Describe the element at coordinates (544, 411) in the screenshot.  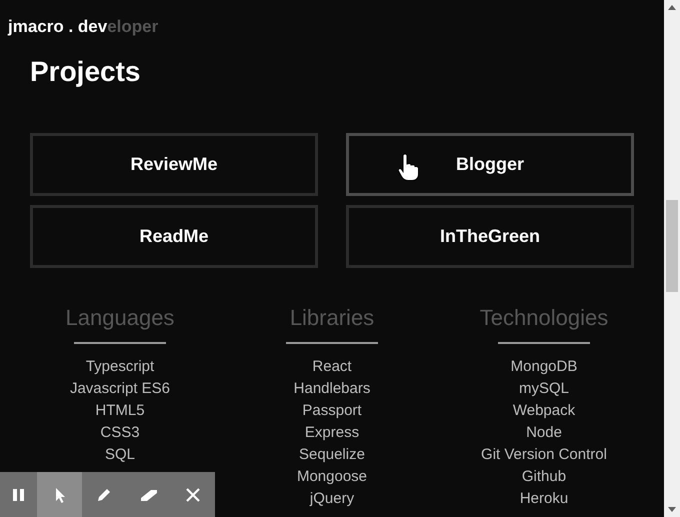
I see `skill-item: Webpack` at that location.